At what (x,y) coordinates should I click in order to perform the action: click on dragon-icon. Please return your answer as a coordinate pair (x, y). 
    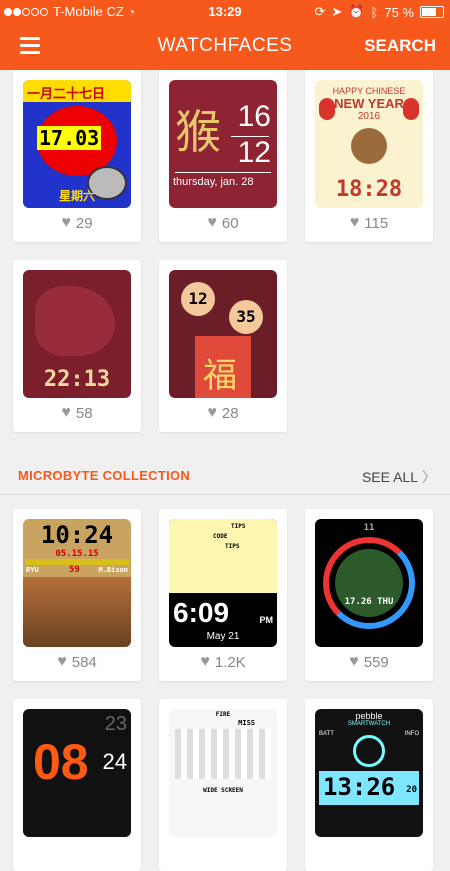
    Looking at the image, I should click on (75, 321).